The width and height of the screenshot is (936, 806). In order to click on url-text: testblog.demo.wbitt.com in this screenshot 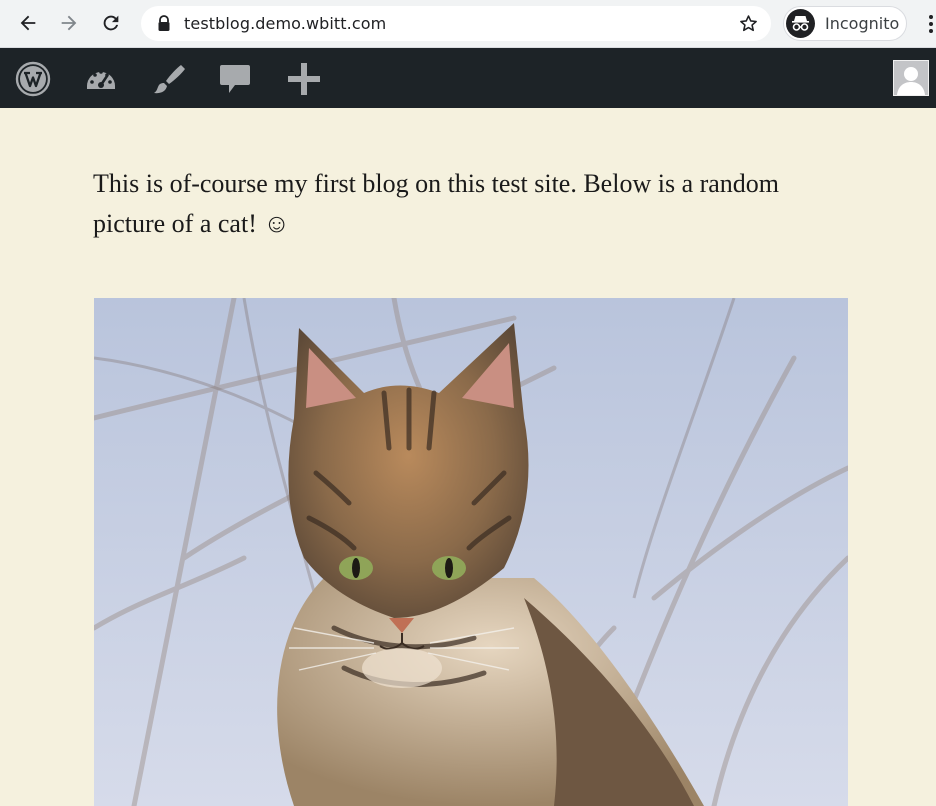, I will do `click(285, 23)`.